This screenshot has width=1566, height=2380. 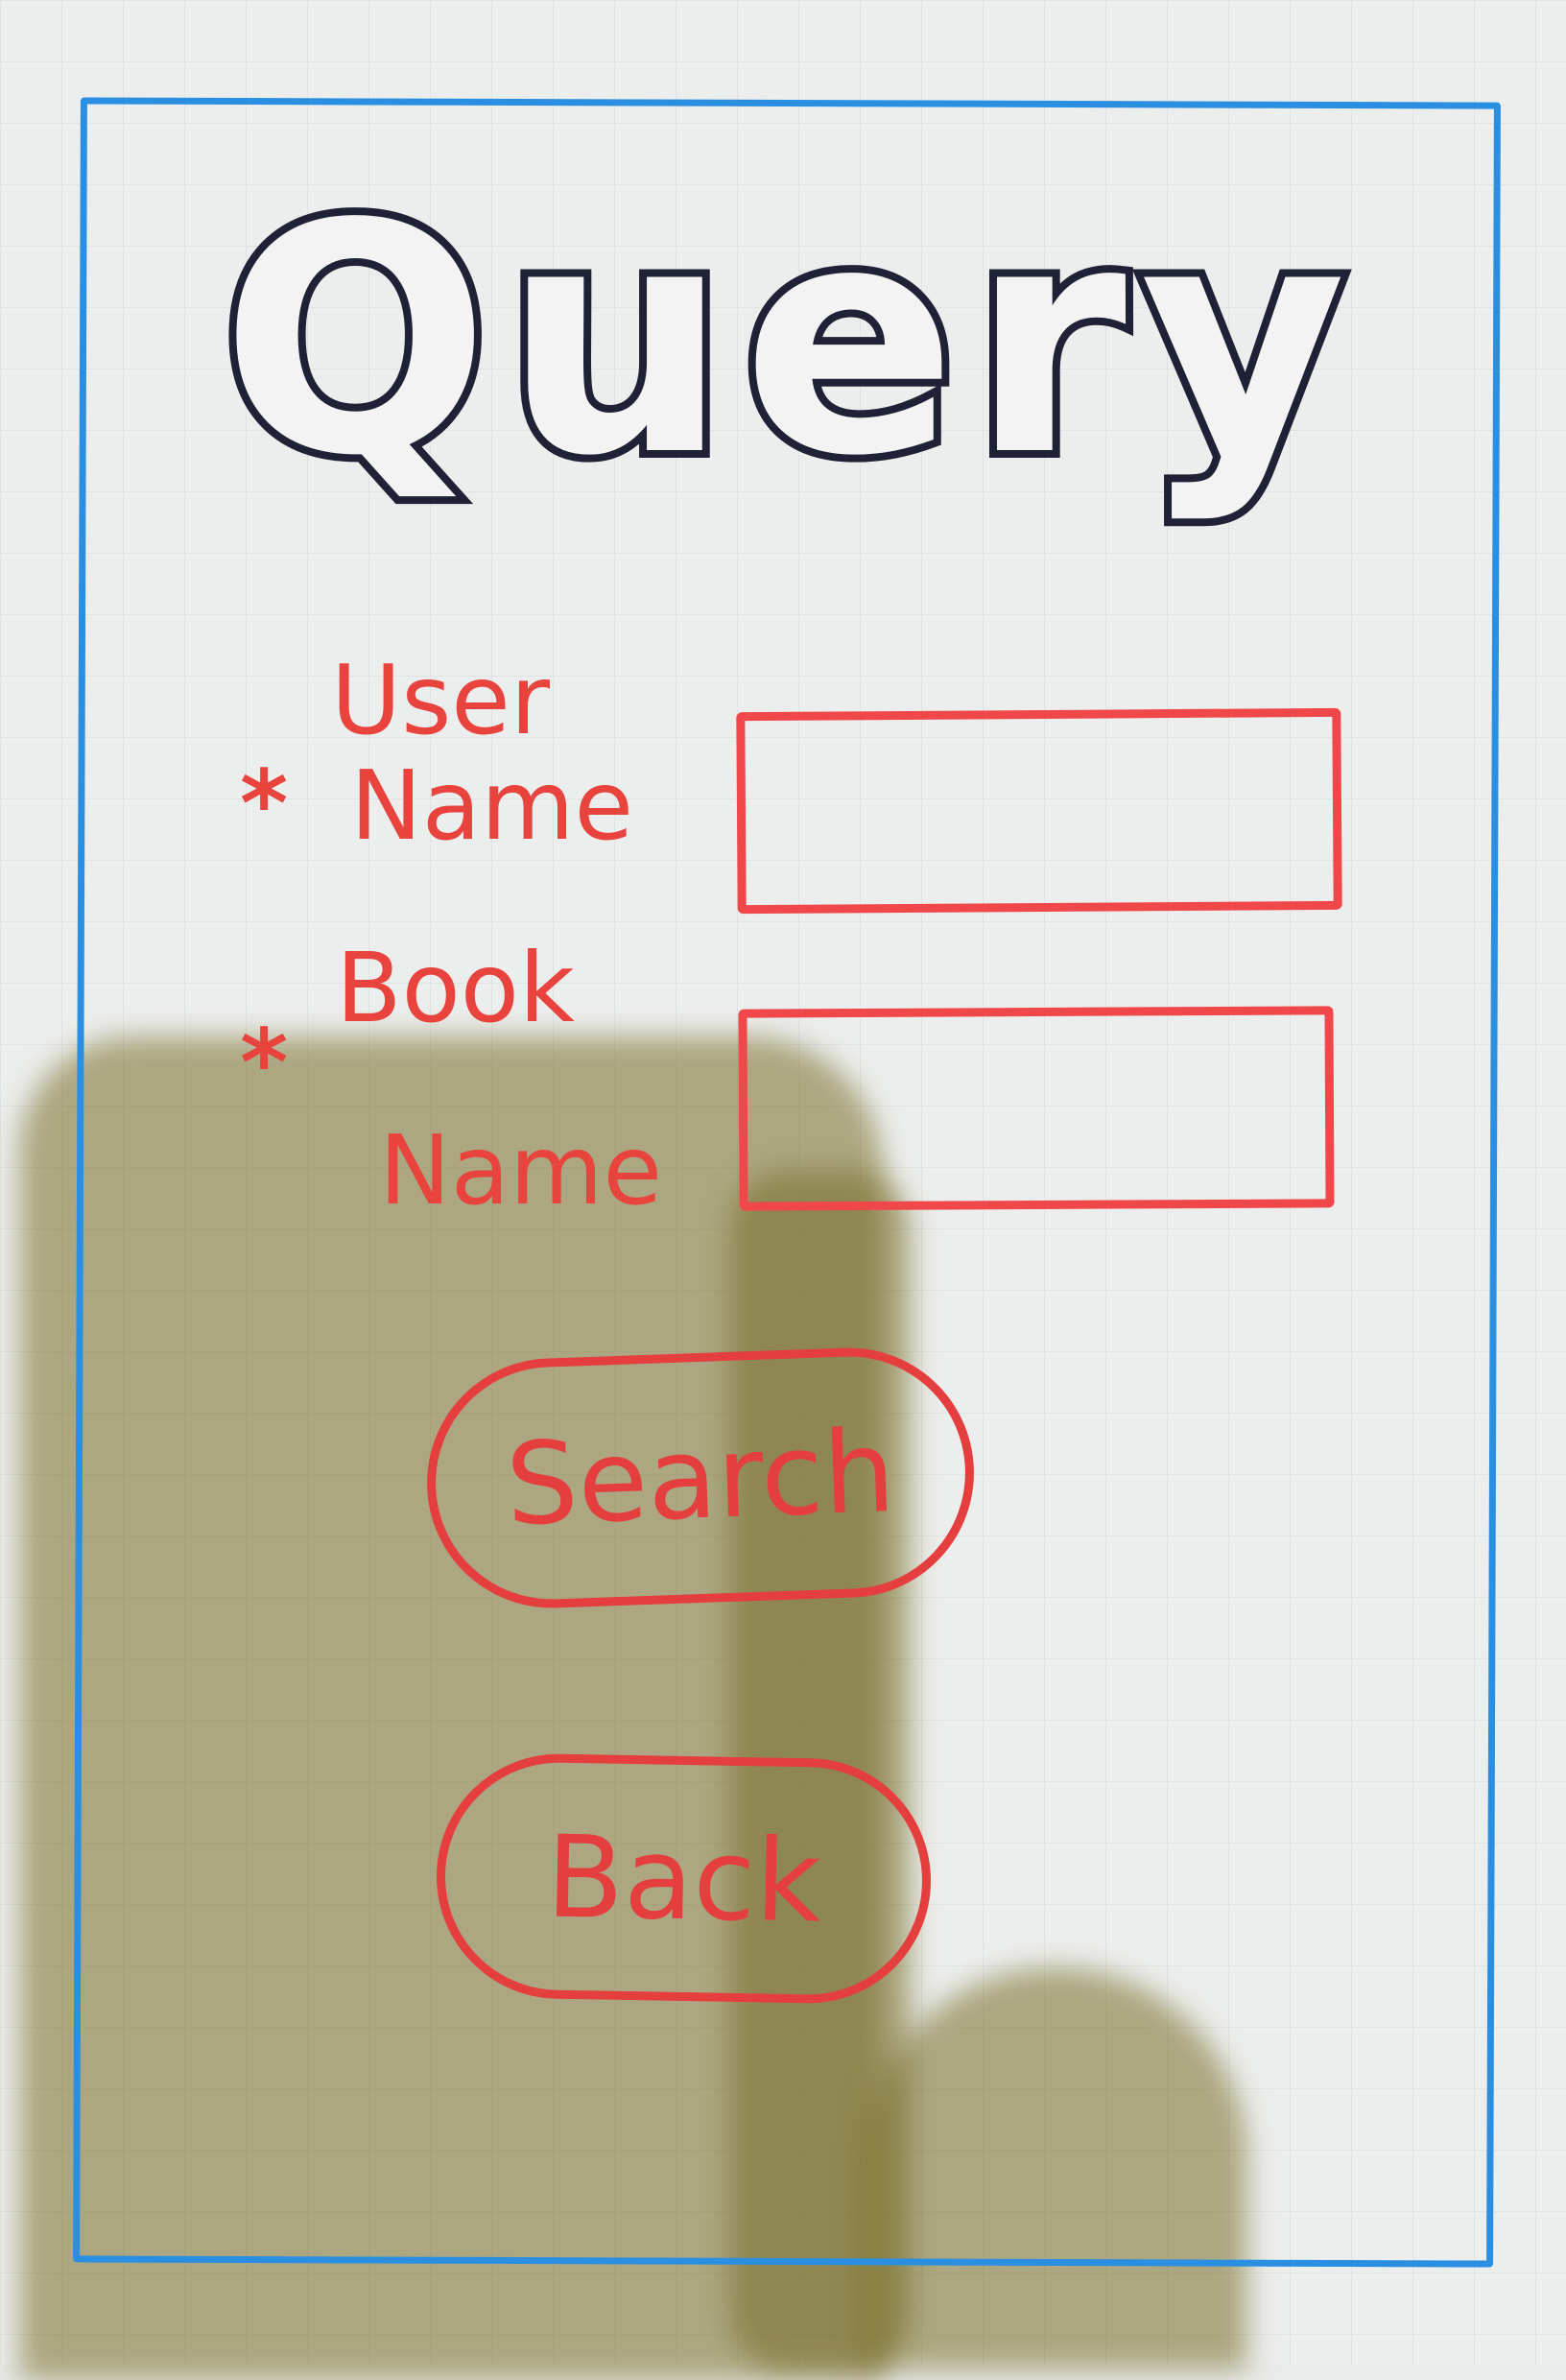 What do you see at coordinates (521, 1170) in the screenshot?
I see `book-name-label-line2: Name` at bounding box center [521, 1170].